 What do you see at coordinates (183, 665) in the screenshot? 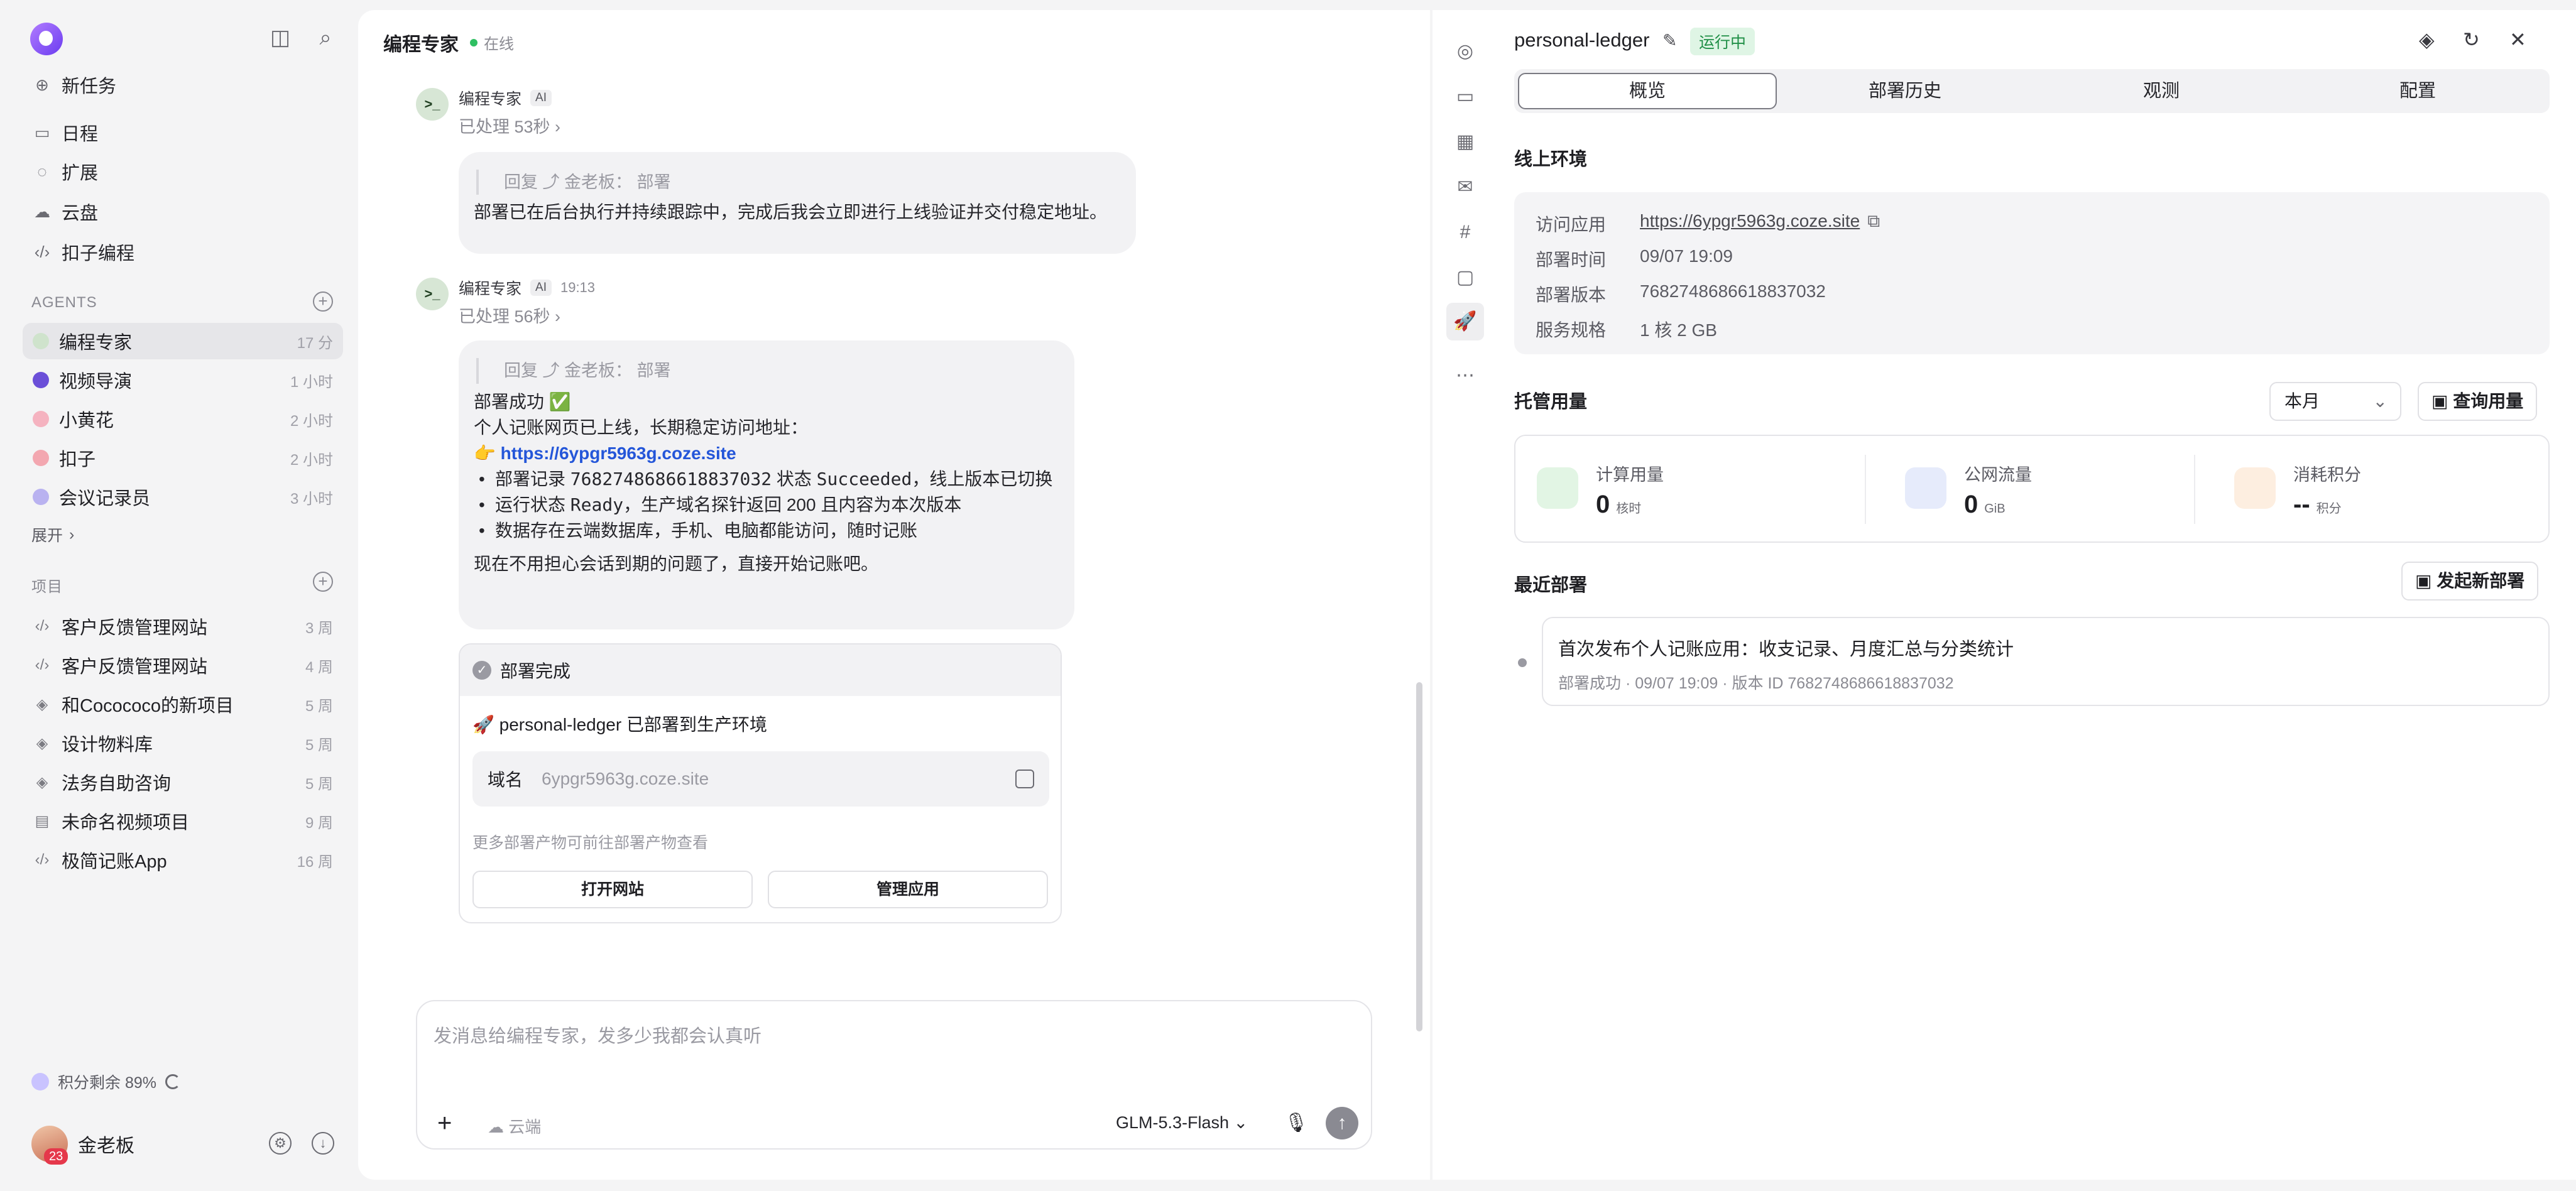
I see `project-item: ‹/› 客户反馈管理网站 4 周` at bounding box center [183, 665].